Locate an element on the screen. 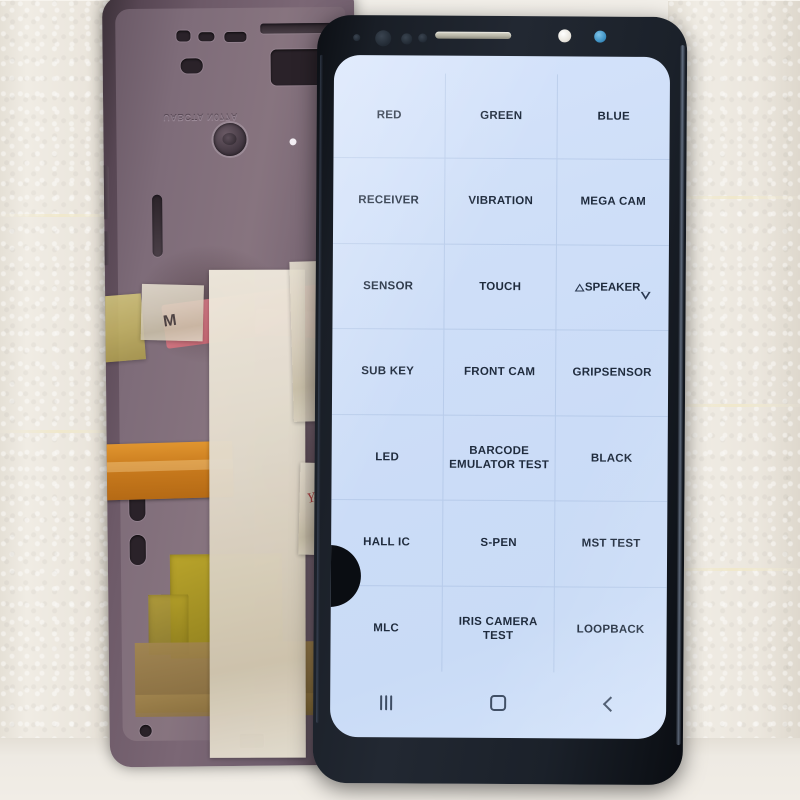 This screenshot has height=800, width=800. chassis-embossed-text: UABCTA N077A is located at coordinates (201, 118).